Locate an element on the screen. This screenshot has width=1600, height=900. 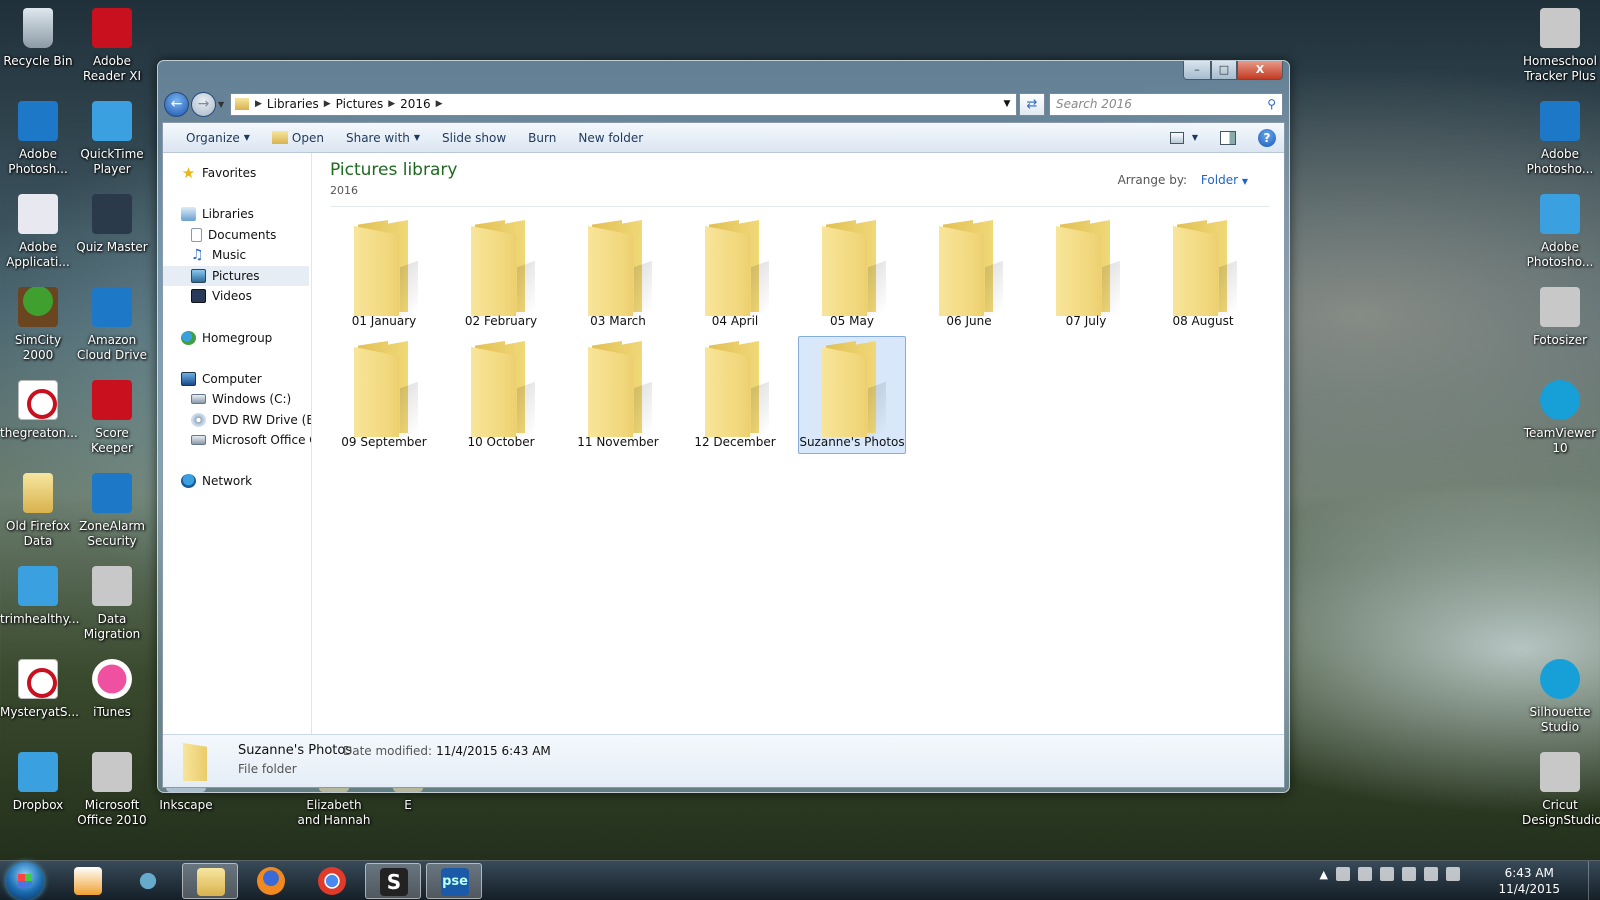
folder-item: 04 April is located at coordinates (735, 274).